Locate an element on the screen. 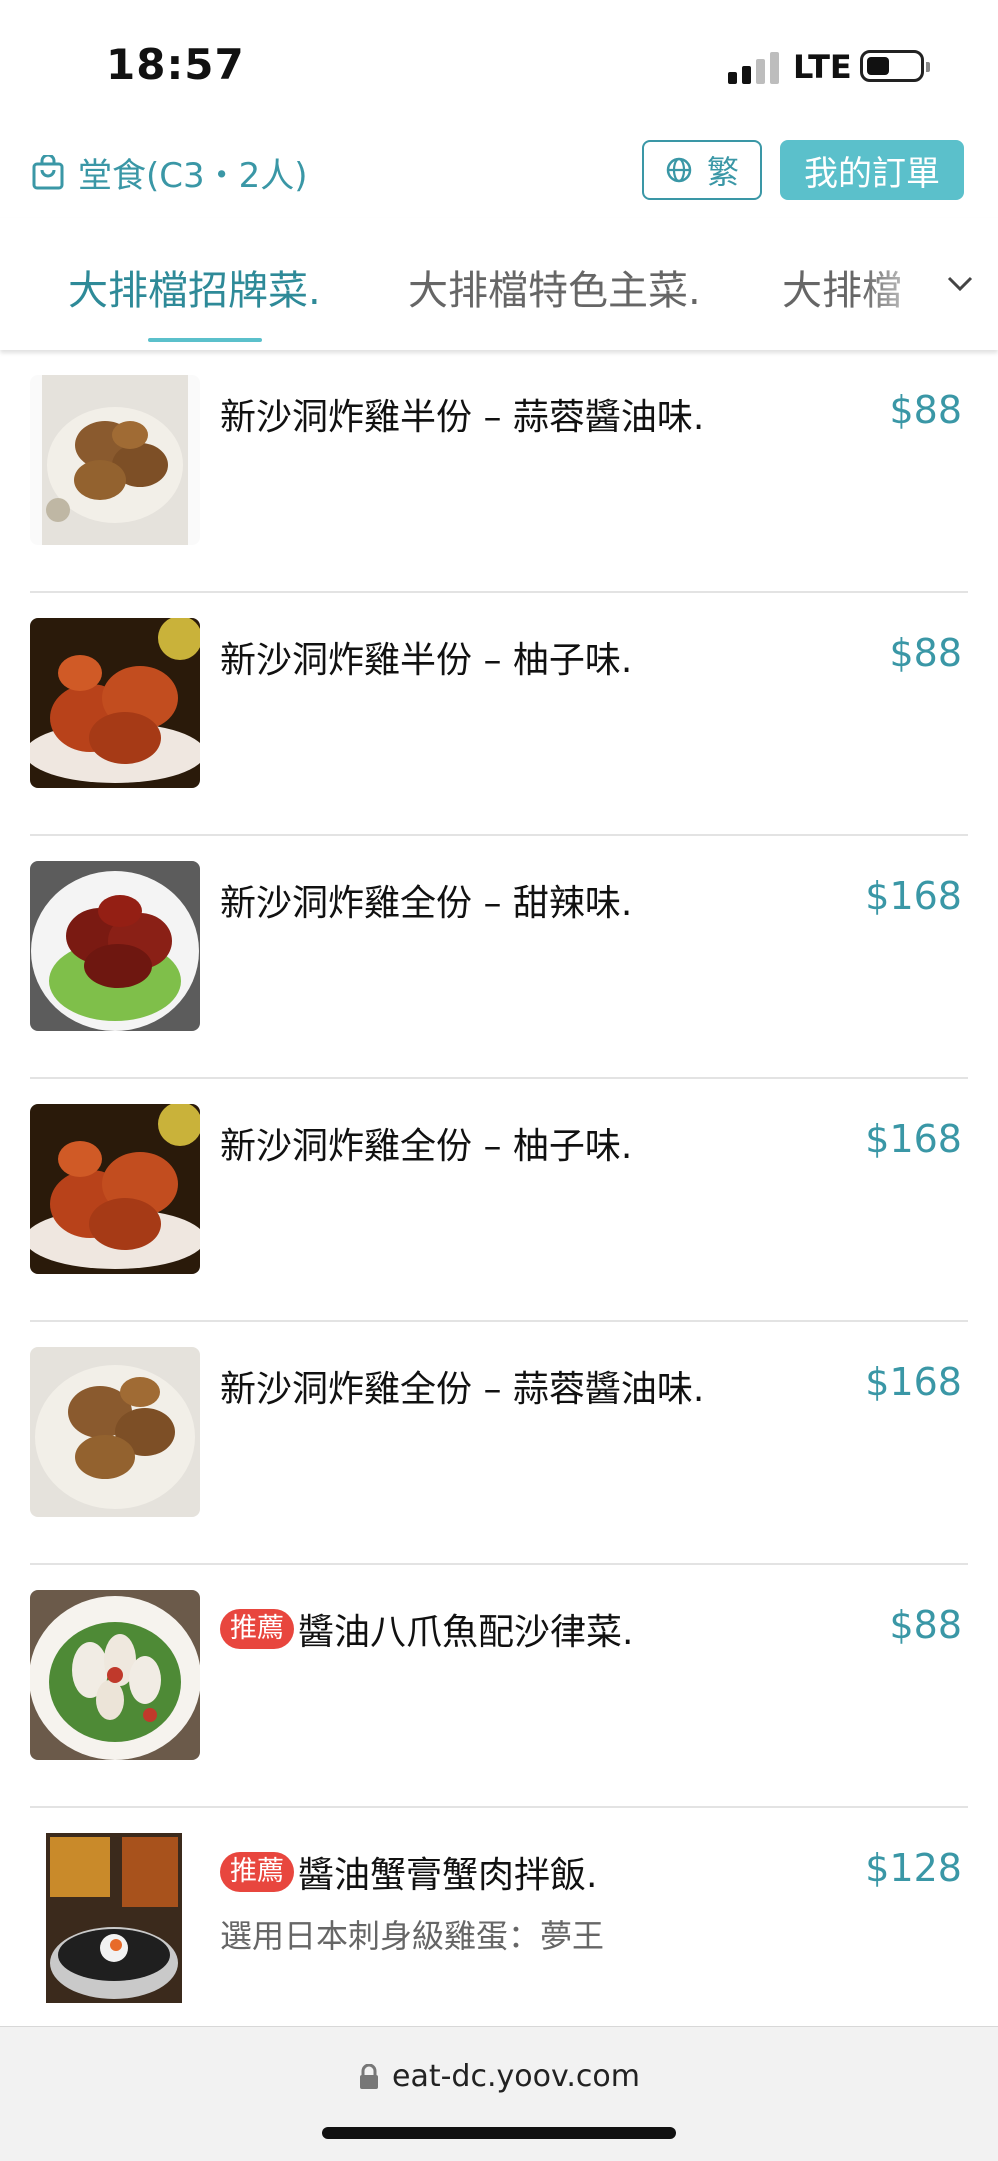  status-time: 18:57 is located at coordinates (175, 64).